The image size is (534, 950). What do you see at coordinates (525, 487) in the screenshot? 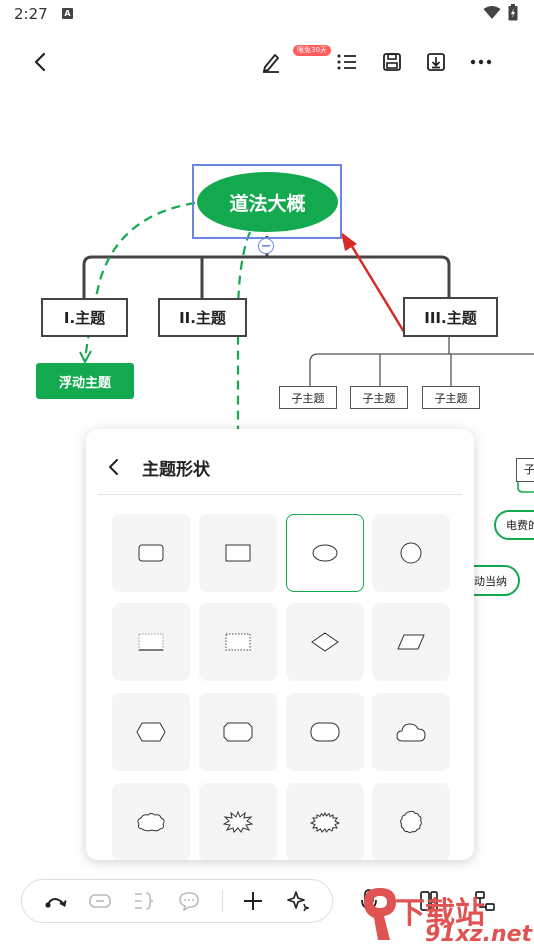
I see `partial-connector` at bounding box center [525, 487].